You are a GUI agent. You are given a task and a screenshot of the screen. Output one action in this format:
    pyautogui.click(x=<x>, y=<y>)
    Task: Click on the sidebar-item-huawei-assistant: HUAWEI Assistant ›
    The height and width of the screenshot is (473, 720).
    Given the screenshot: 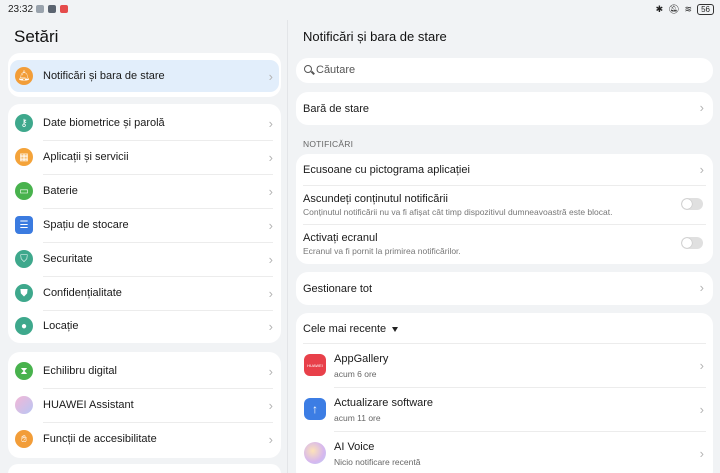 What is the action you would take?
    pyautogui.click(x=144, y=405)
    